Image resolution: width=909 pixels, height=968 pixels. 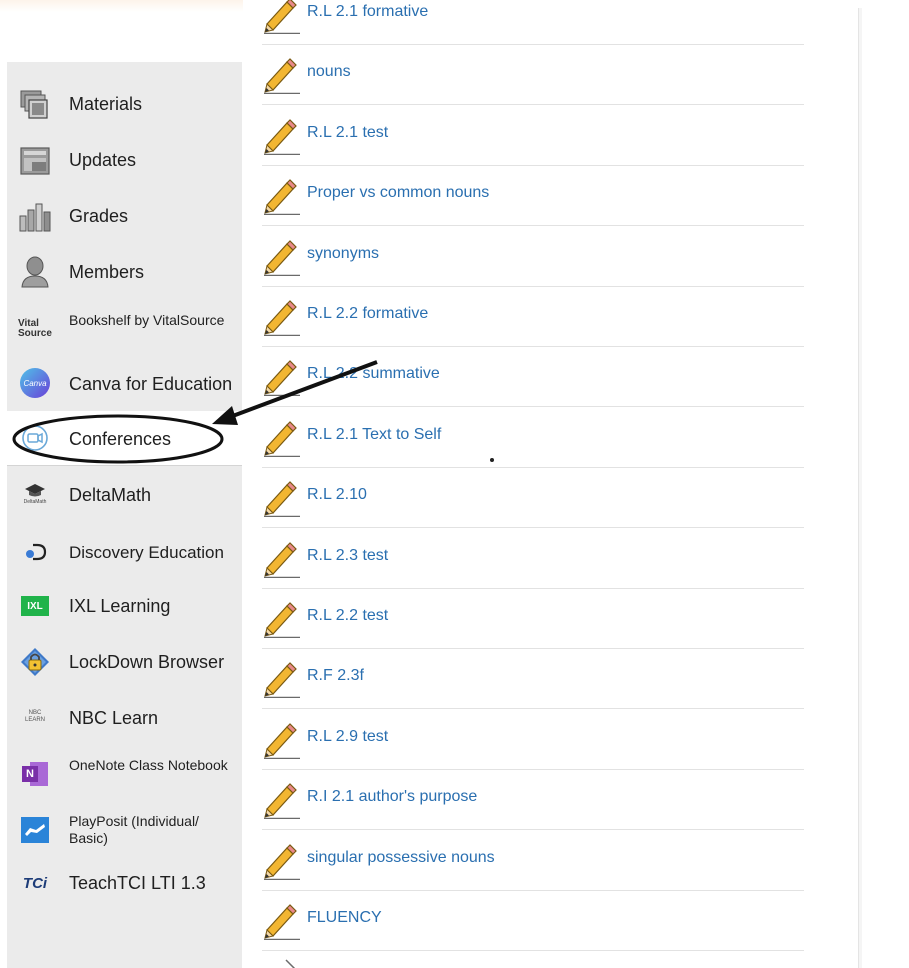 What do you see at coordinates (348, 132) in the screenshot?
I see `material-title: R.L 2.1 test` at bounding box center [348, 132].